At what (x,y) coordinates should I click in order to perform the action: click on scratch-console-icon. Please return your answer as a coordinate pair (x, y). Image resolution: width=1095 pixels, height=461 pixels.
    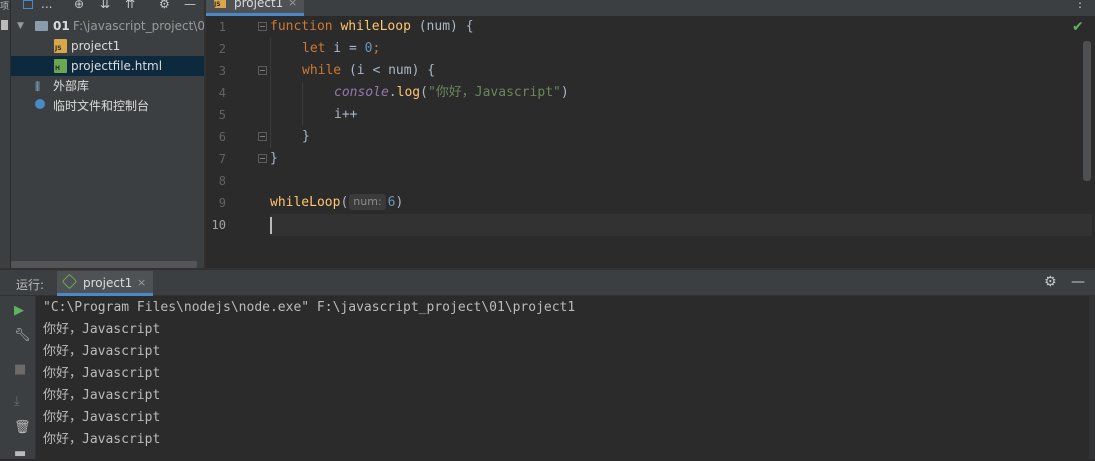
    Looking at the image, I should click on (40, 104).